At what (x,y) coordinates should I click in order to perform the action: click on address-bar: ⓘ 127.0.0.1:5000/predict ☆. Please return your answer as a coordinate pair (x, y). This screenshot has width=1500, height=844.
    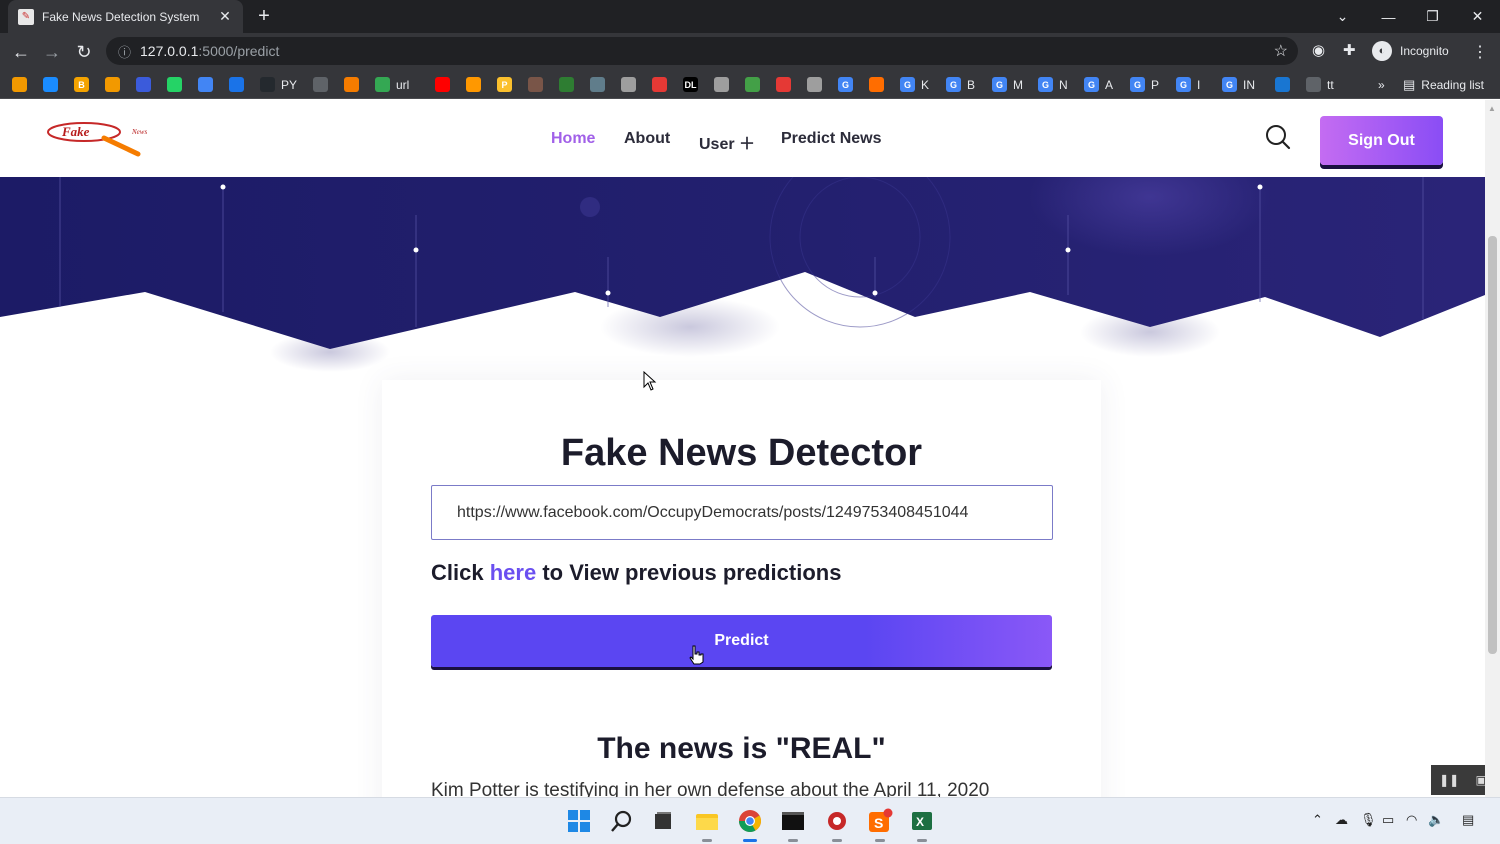
    Looking at the image, I should click on (702, 51).